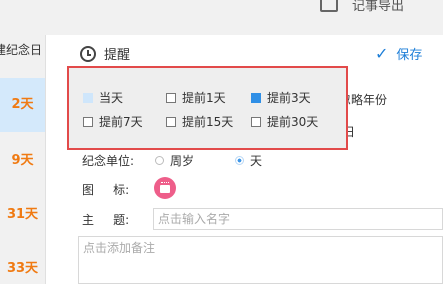  I want to click on alarm-clock-icon, so click(88, 53).